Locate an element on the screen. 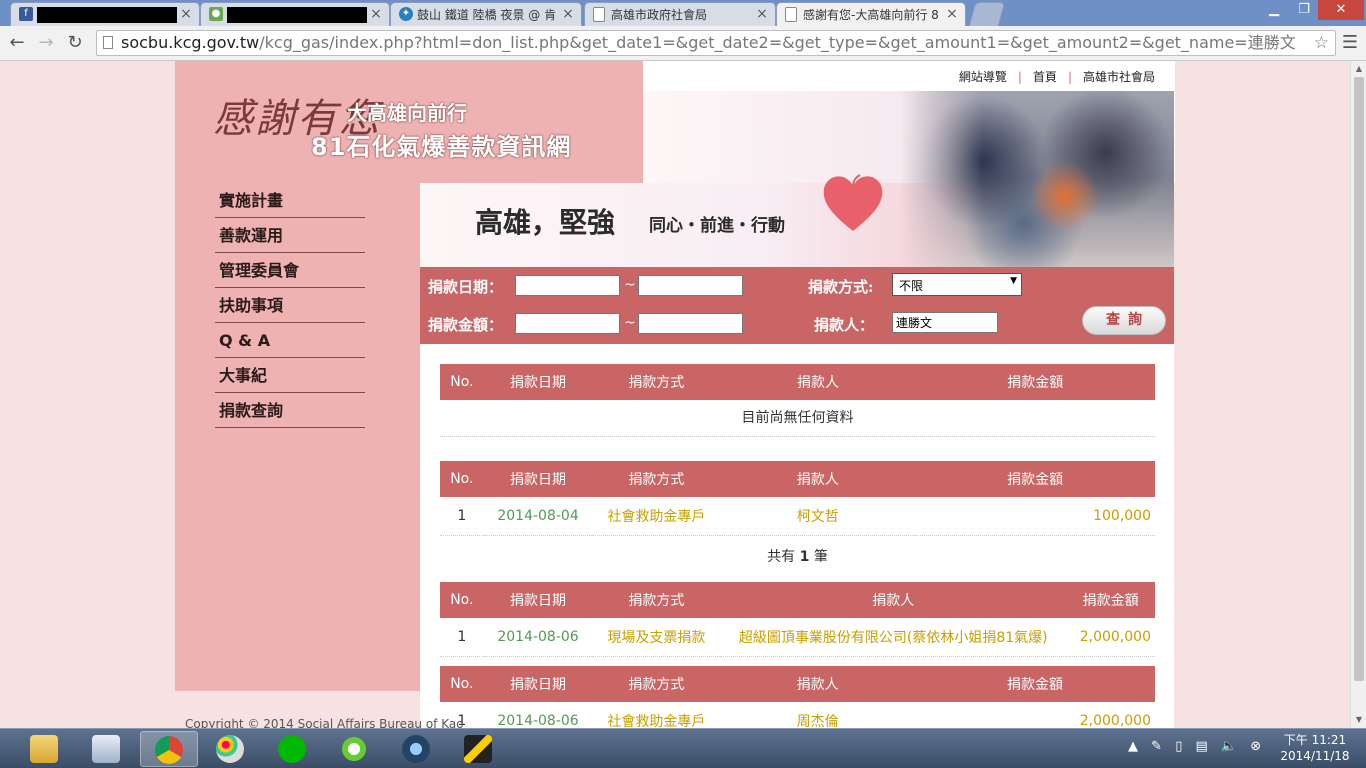 Image resolution: width=1366 pixels, height=768 pixels. cell-date: 2014-08-06 is located at coordinates (538, 715).